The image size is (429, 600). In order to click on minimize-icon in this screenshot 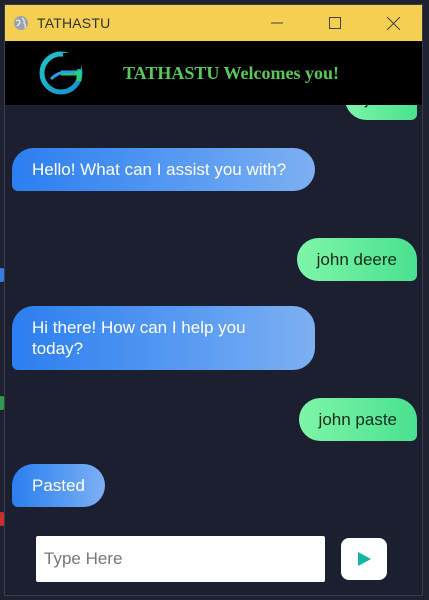, I will do `click(277, 23)`.